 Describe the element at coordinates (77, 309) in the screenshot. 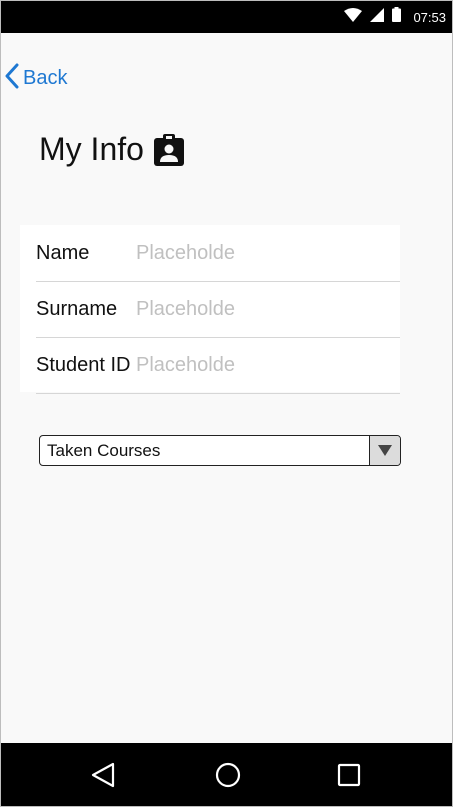

I see `surname-label: Surname` at that location.